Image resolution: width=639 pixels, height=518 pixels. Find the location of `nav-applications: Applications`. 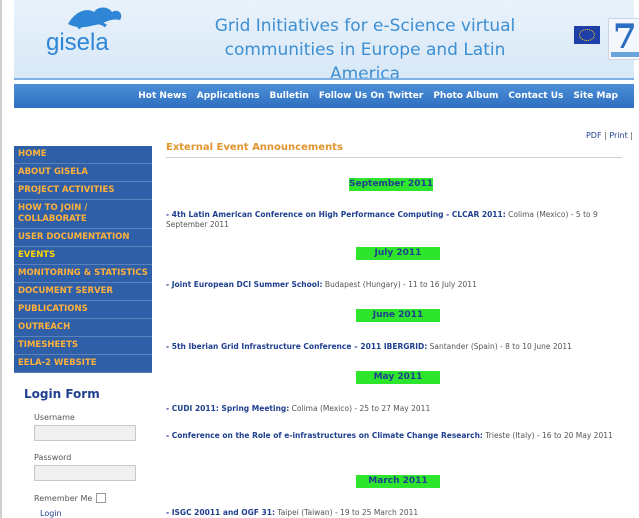

nav-applications: Applications is located at coordinates (228, 96).